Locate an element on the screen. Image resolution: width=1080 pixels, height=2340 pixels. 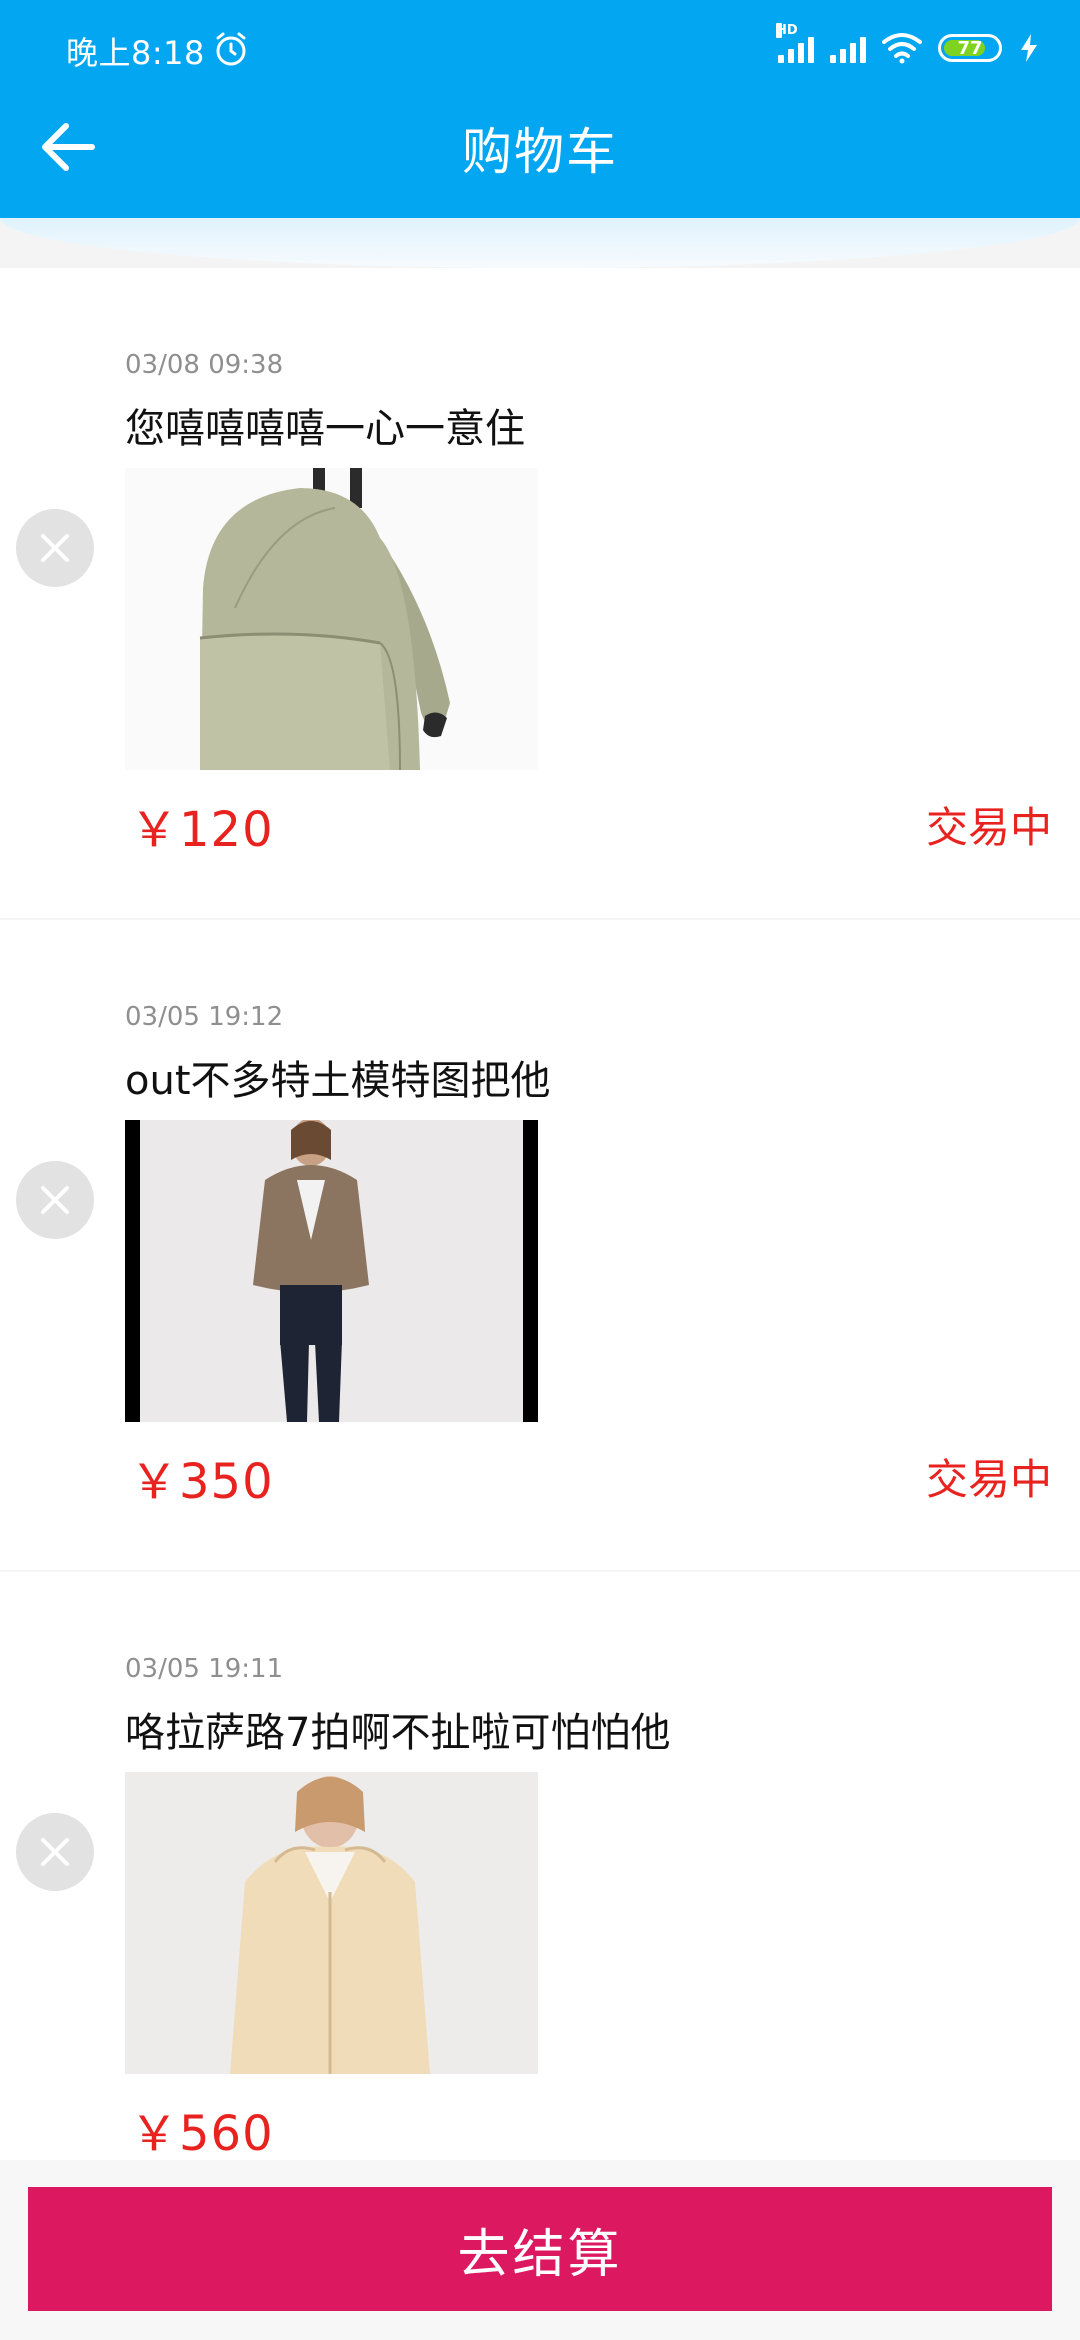
hd-label: HD is located at coordinates (787, 30).